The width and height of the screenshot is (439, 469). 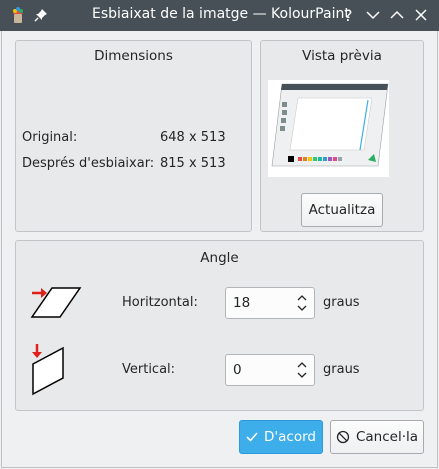 I want to click on ok-label: D'acord, so click(x=290, y=437).